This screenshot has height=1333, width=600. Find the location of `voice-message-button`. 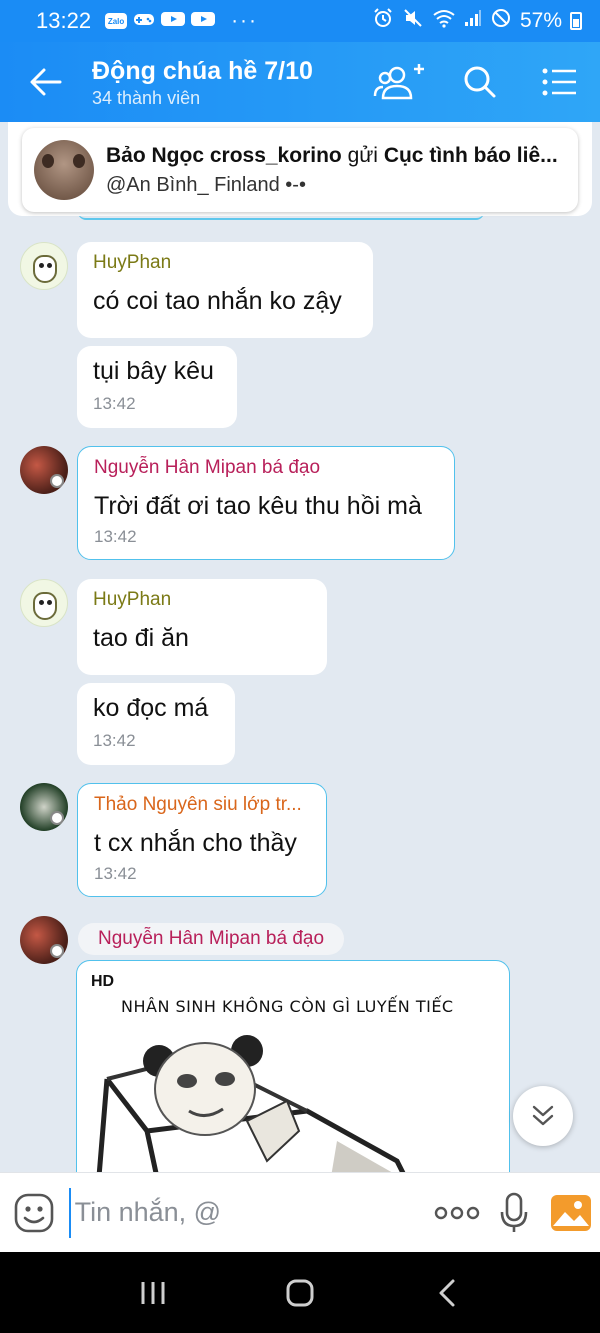

voice-message-button is located at coordinates (514, 1213).